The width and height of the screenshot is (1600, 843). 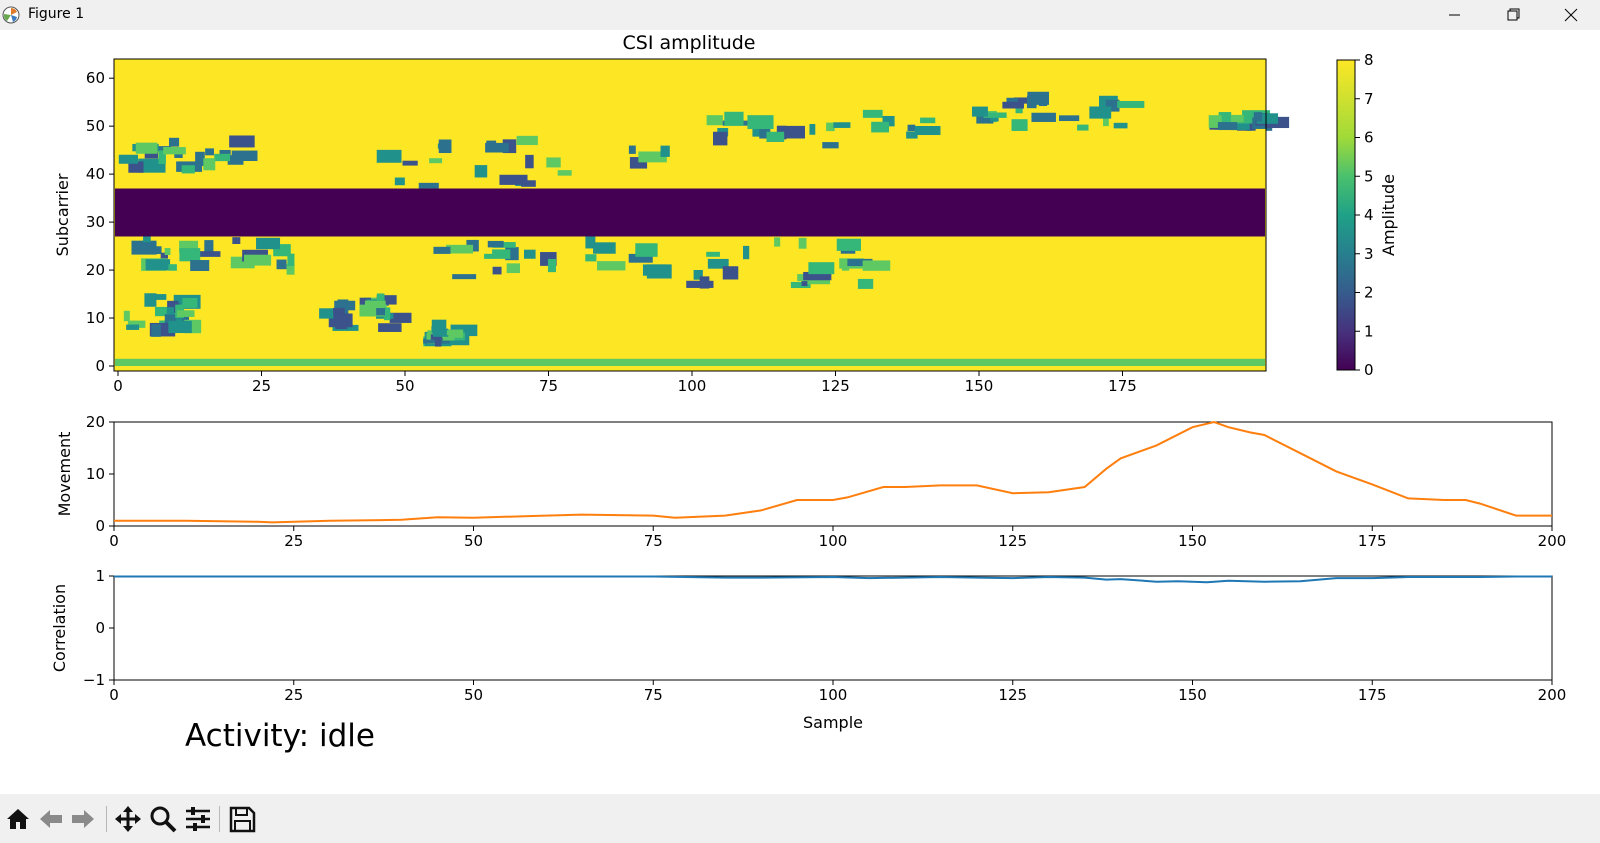 I want to click on minimize-icon, so click(x=1455, y=15).